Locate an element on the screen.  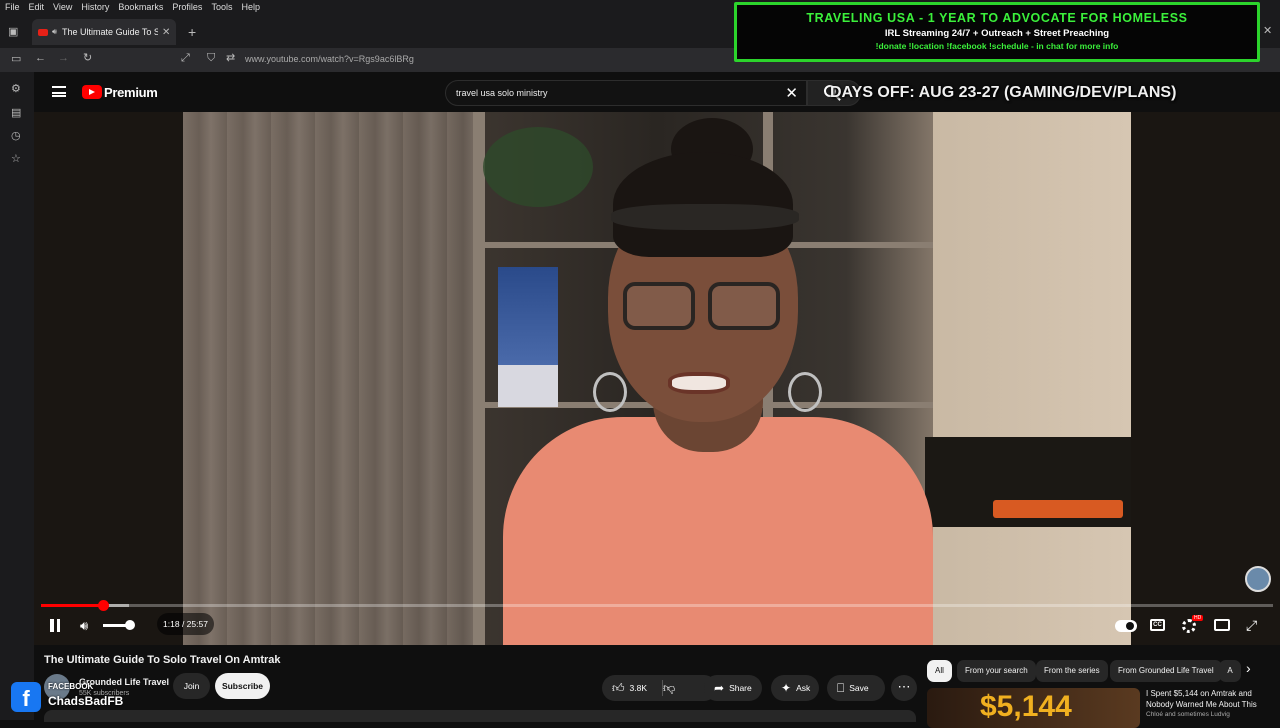
close-window-icon: ✕ is located at coordinates (1267, 31).